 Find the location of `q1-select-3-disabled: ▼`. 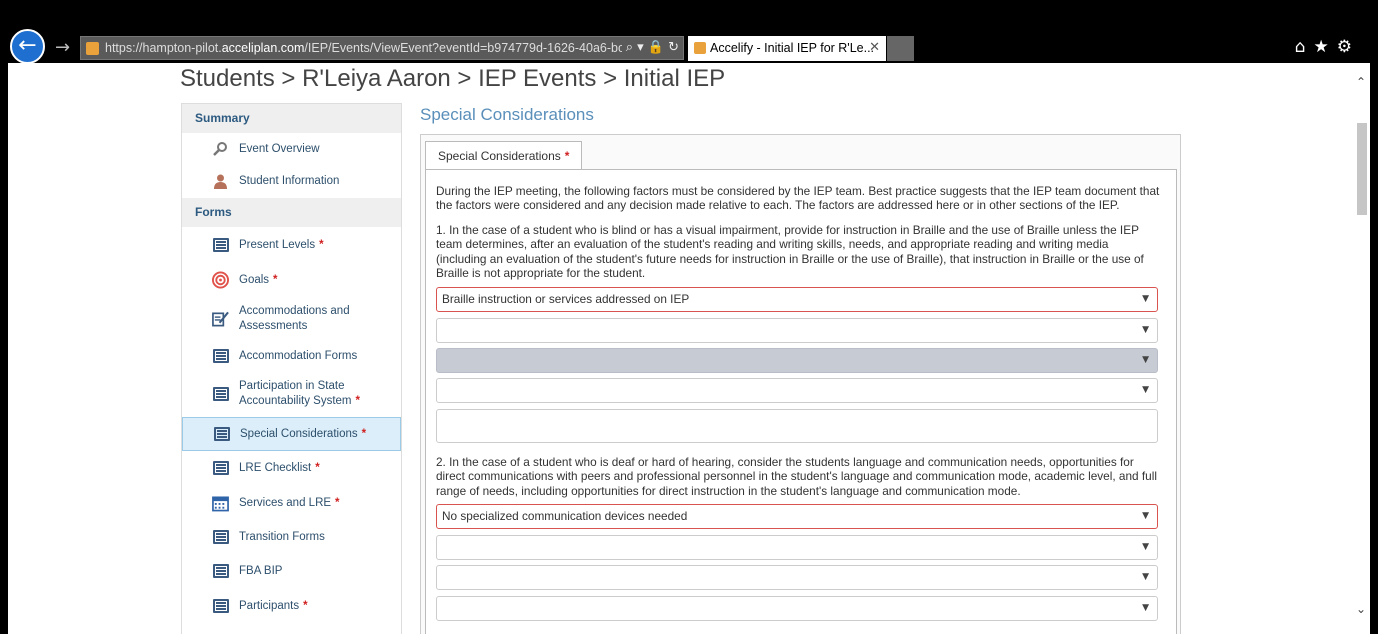

q1-select-3-disabled: ▼ is located at coordinates (797, 360).